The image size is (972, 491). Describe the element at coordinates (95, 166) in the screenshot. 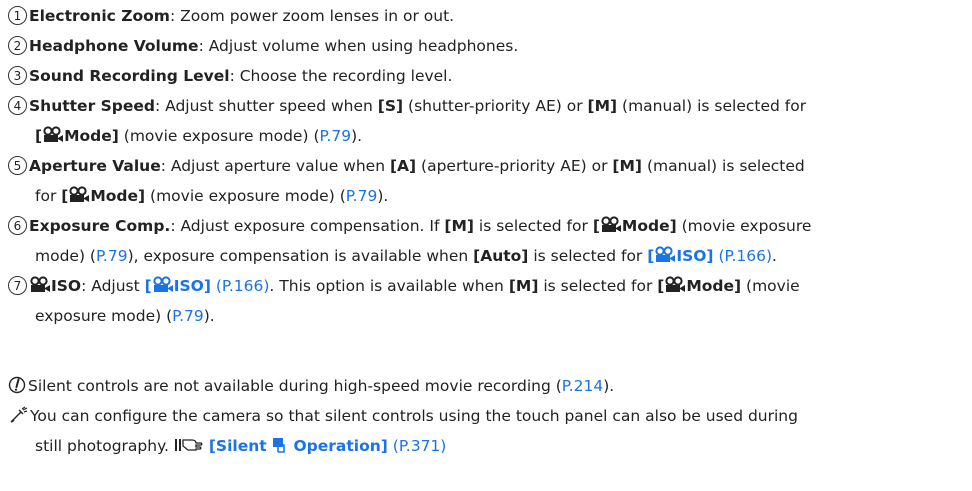

I see `item-title: Aperture Value` at that location.